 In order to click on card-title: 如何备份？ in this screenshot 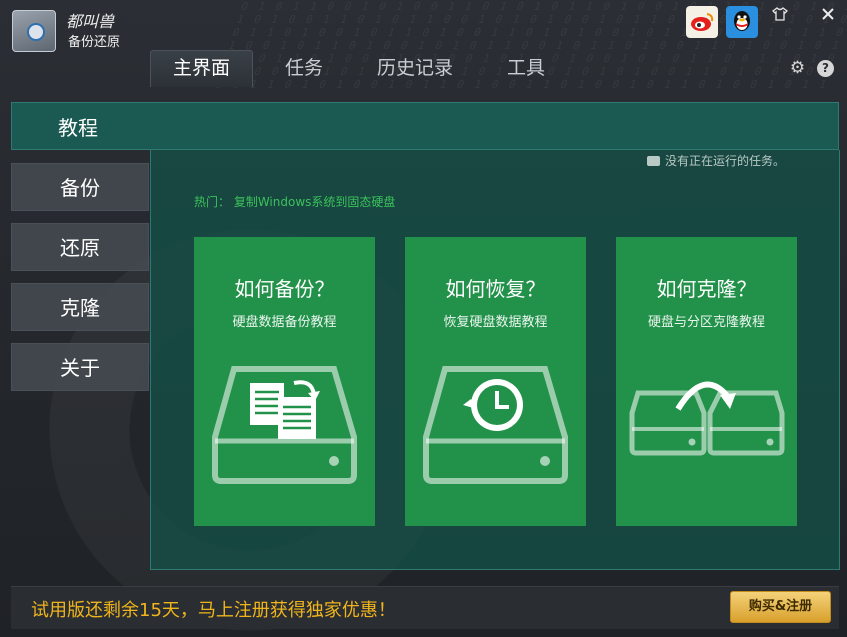, I will do `click(284, 289)`.